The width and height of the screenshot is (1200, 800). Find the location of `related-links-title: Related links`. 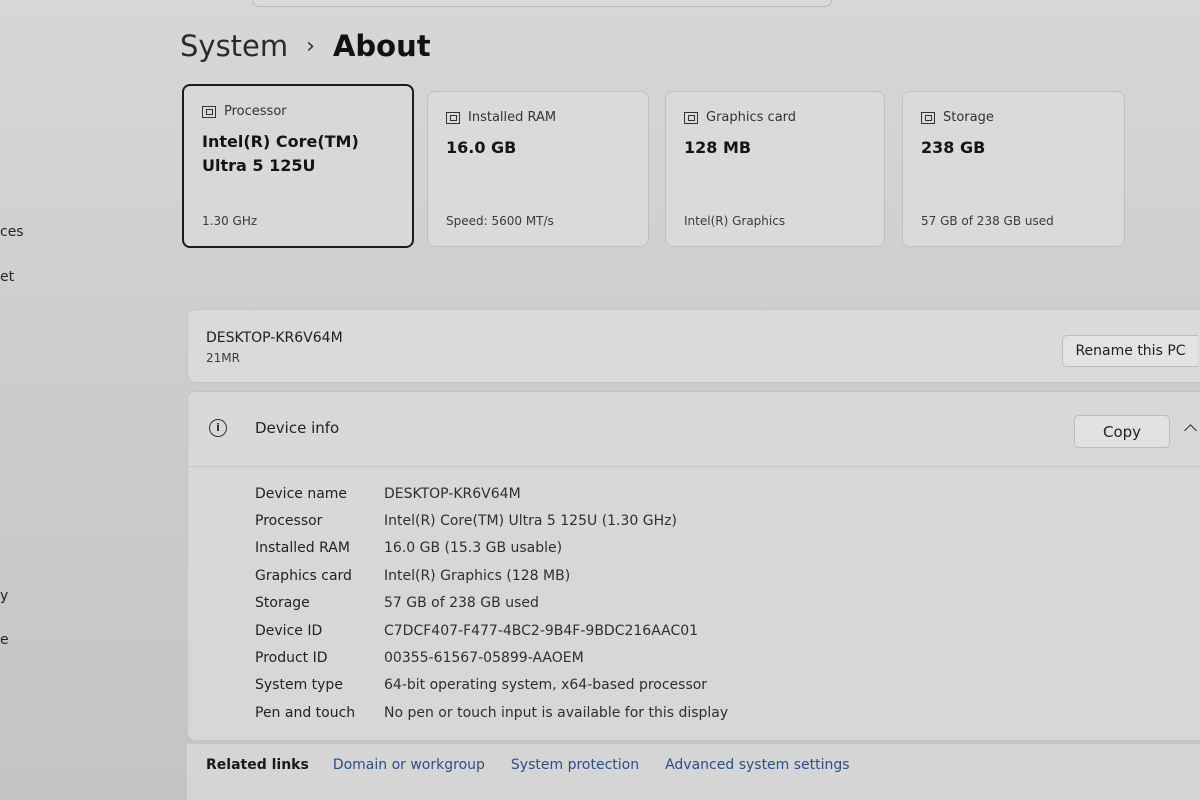

related-links-title: Related links is located at coordinates (257, 765).